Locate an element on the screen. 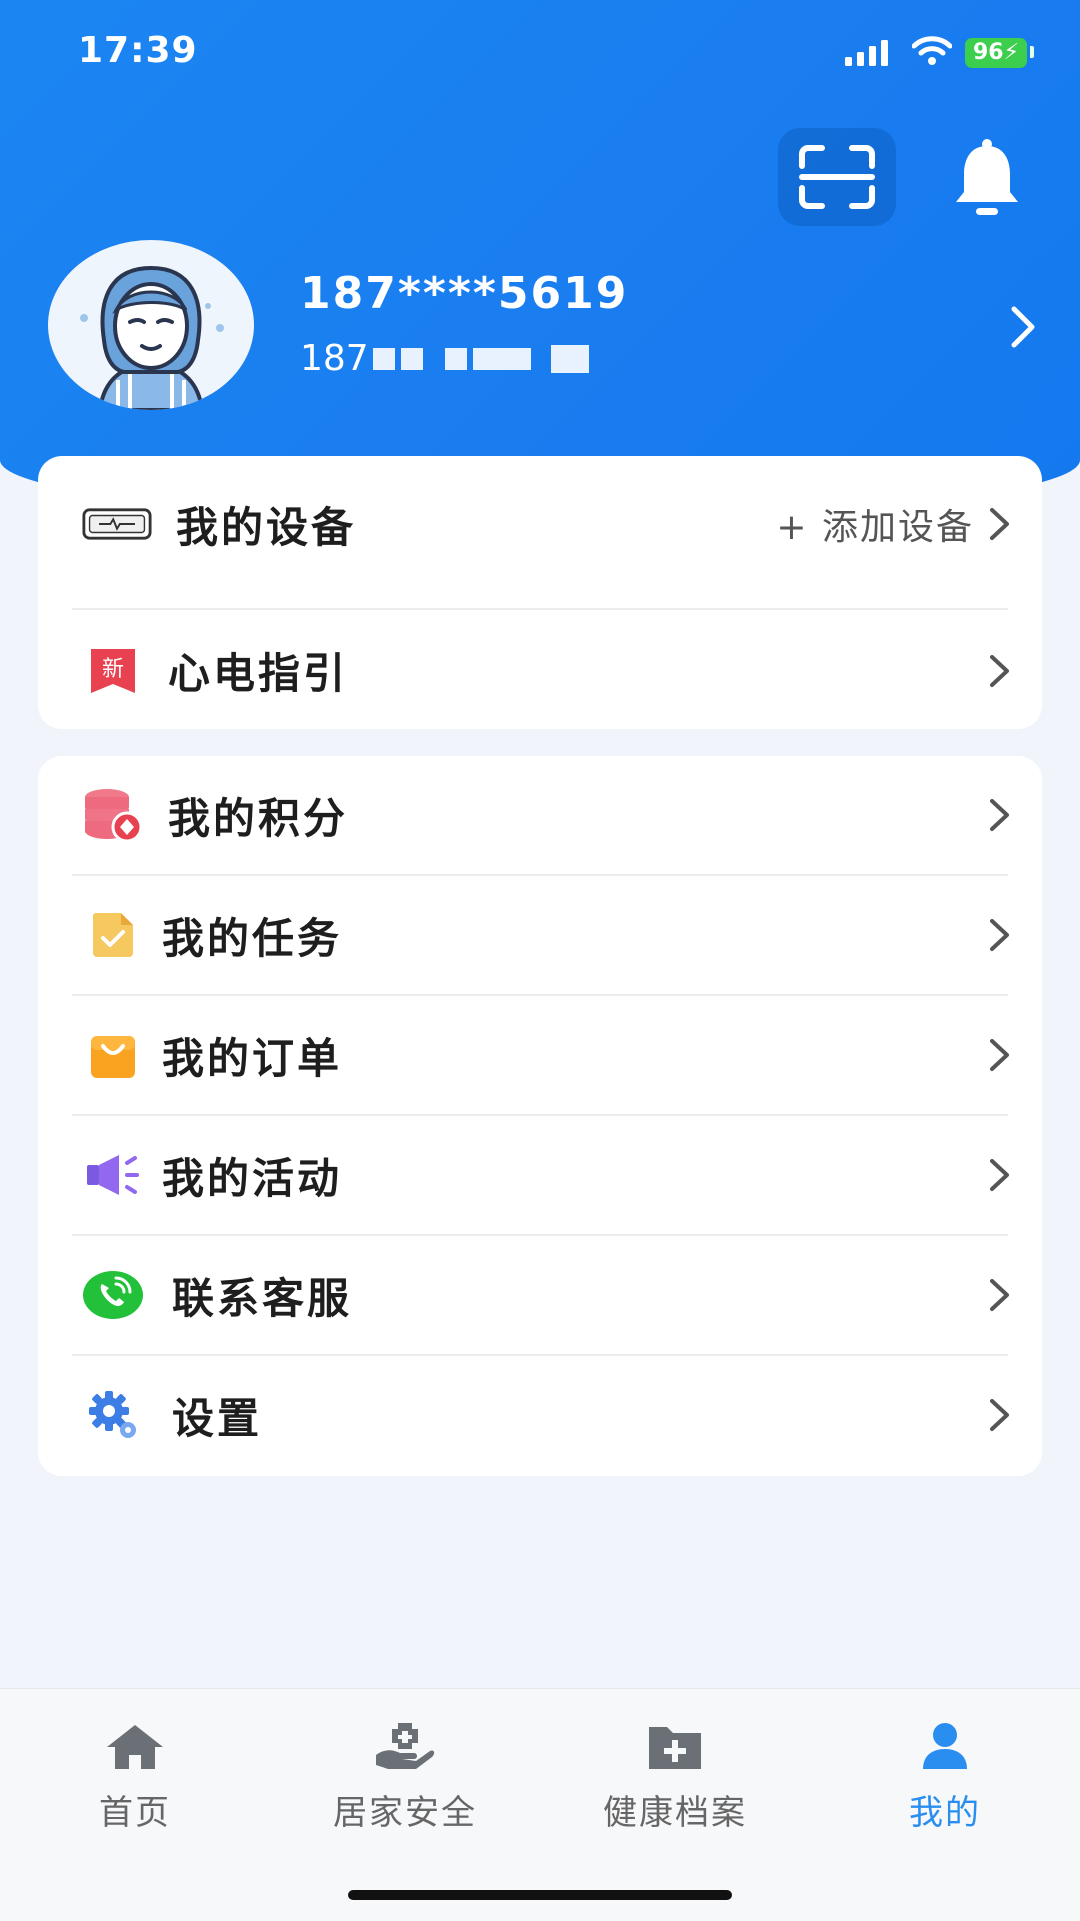 The image size is (1080, 1921). new-badge-icon: 新 is located at coordinates (113, 671).